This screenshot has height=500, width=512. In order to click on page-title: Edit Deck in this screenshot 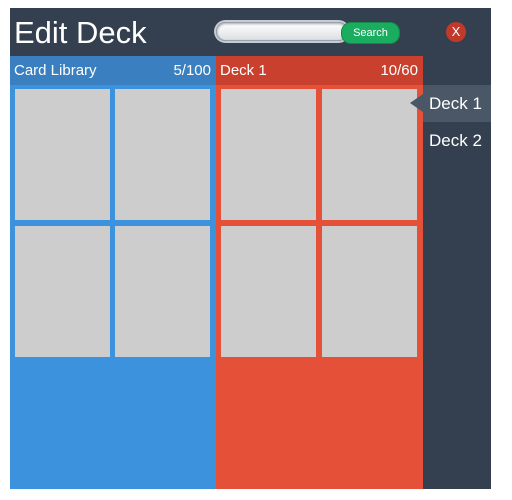, I will do `click(80, 32)`.